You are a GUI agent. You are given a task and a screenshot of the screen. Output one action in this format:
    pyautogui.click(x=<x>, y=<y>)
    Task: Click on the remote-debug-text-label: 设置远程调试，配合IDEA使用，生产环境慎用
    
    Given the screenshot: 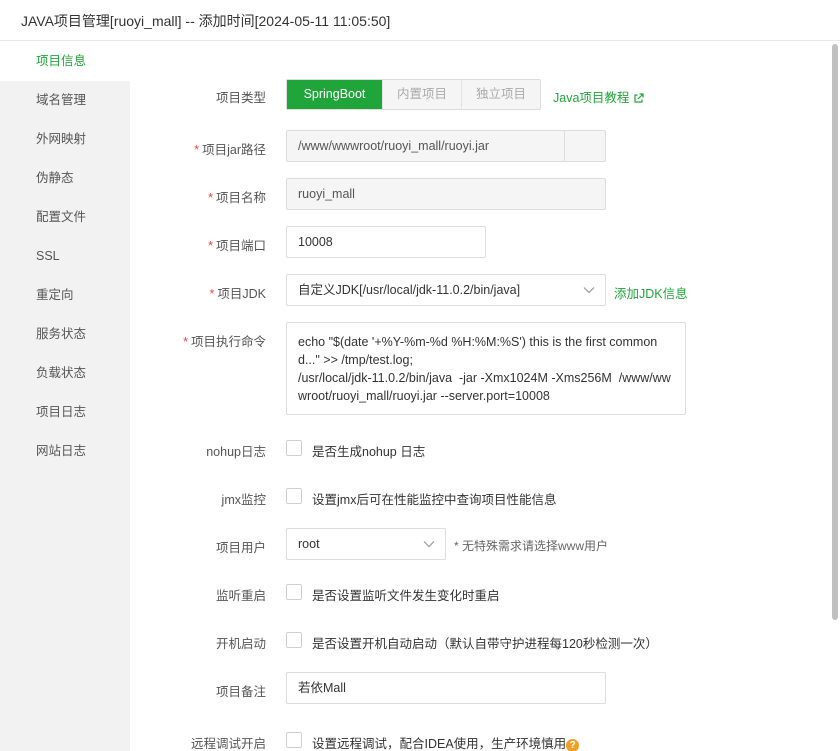 What is the action you would take?
    pyautogui.click(x=439, y=744)
    